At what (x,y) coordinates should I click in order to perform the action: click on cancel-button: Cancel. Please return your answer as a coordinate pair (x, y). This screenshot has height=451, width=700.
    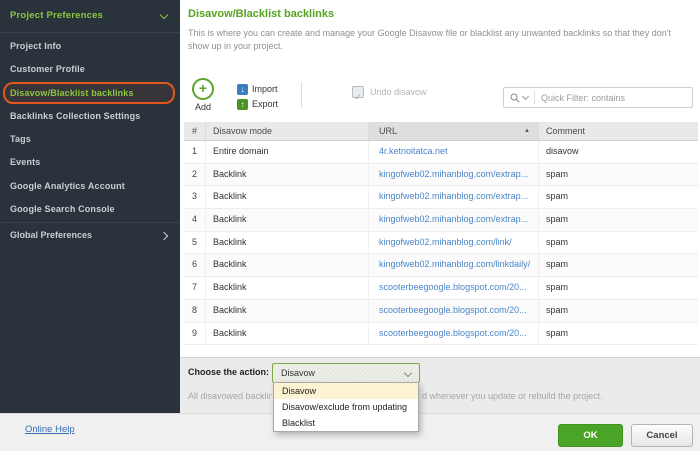
    Looking at the image, I should click on (662, 435).